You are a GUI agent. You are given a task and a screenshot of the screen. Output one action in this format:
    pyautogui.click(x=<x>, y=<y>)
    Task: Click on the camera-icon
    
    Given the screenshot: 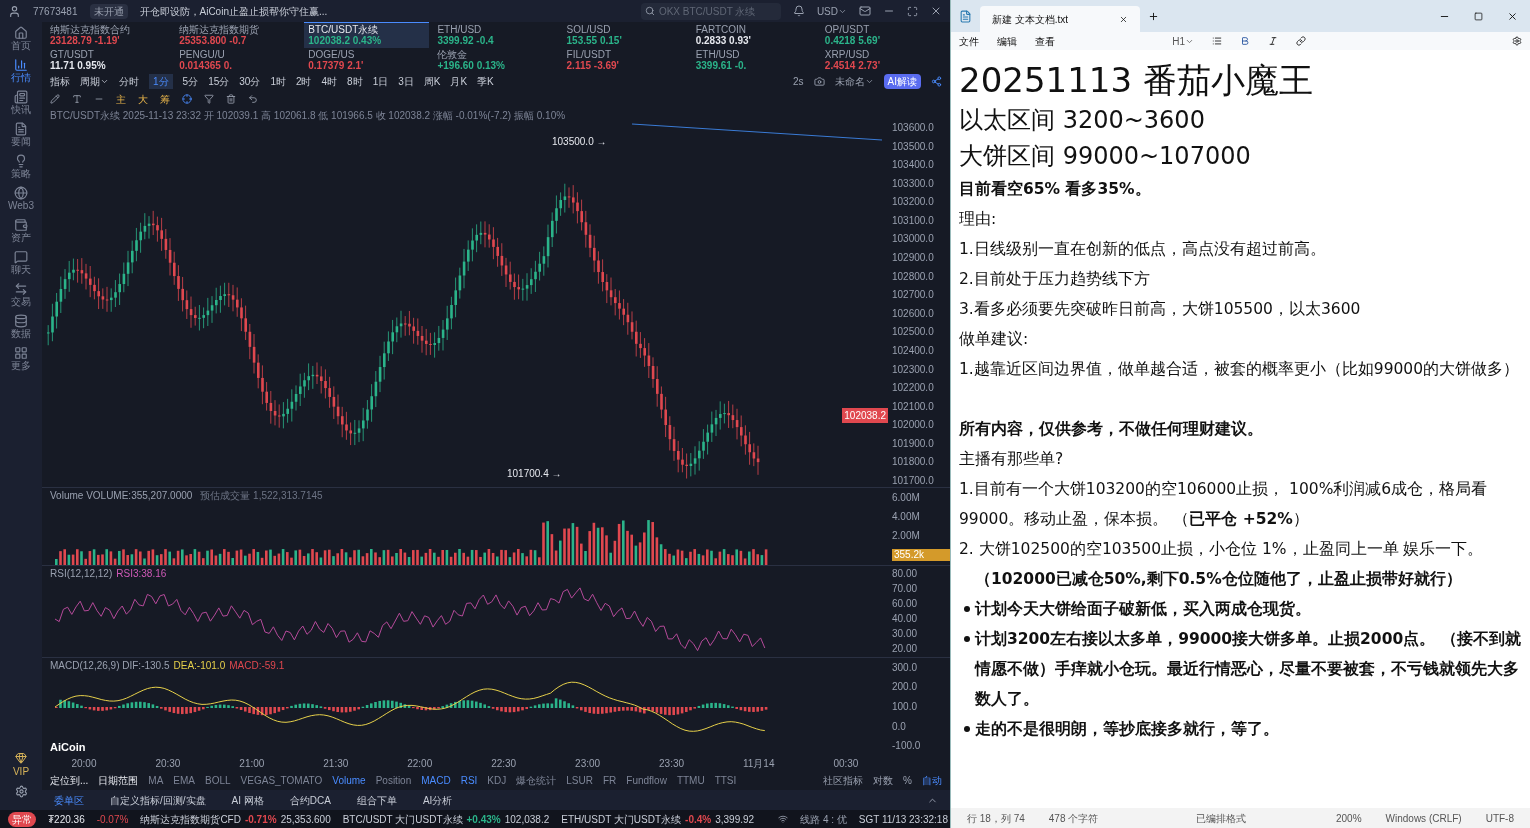 What is the action you would take?
    pyautogui.click(x=819, y=81)
    